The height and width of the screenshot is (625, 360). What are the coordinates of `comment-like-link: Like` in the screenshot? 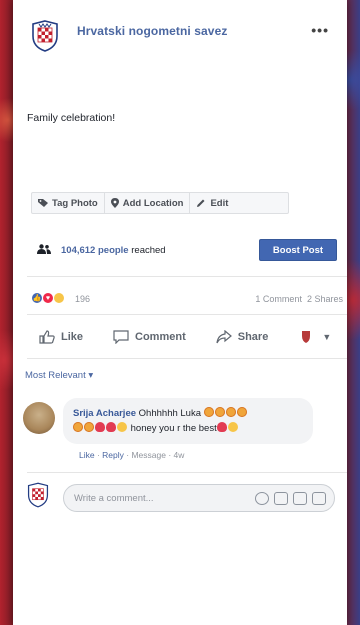 It's located at (87, 455).